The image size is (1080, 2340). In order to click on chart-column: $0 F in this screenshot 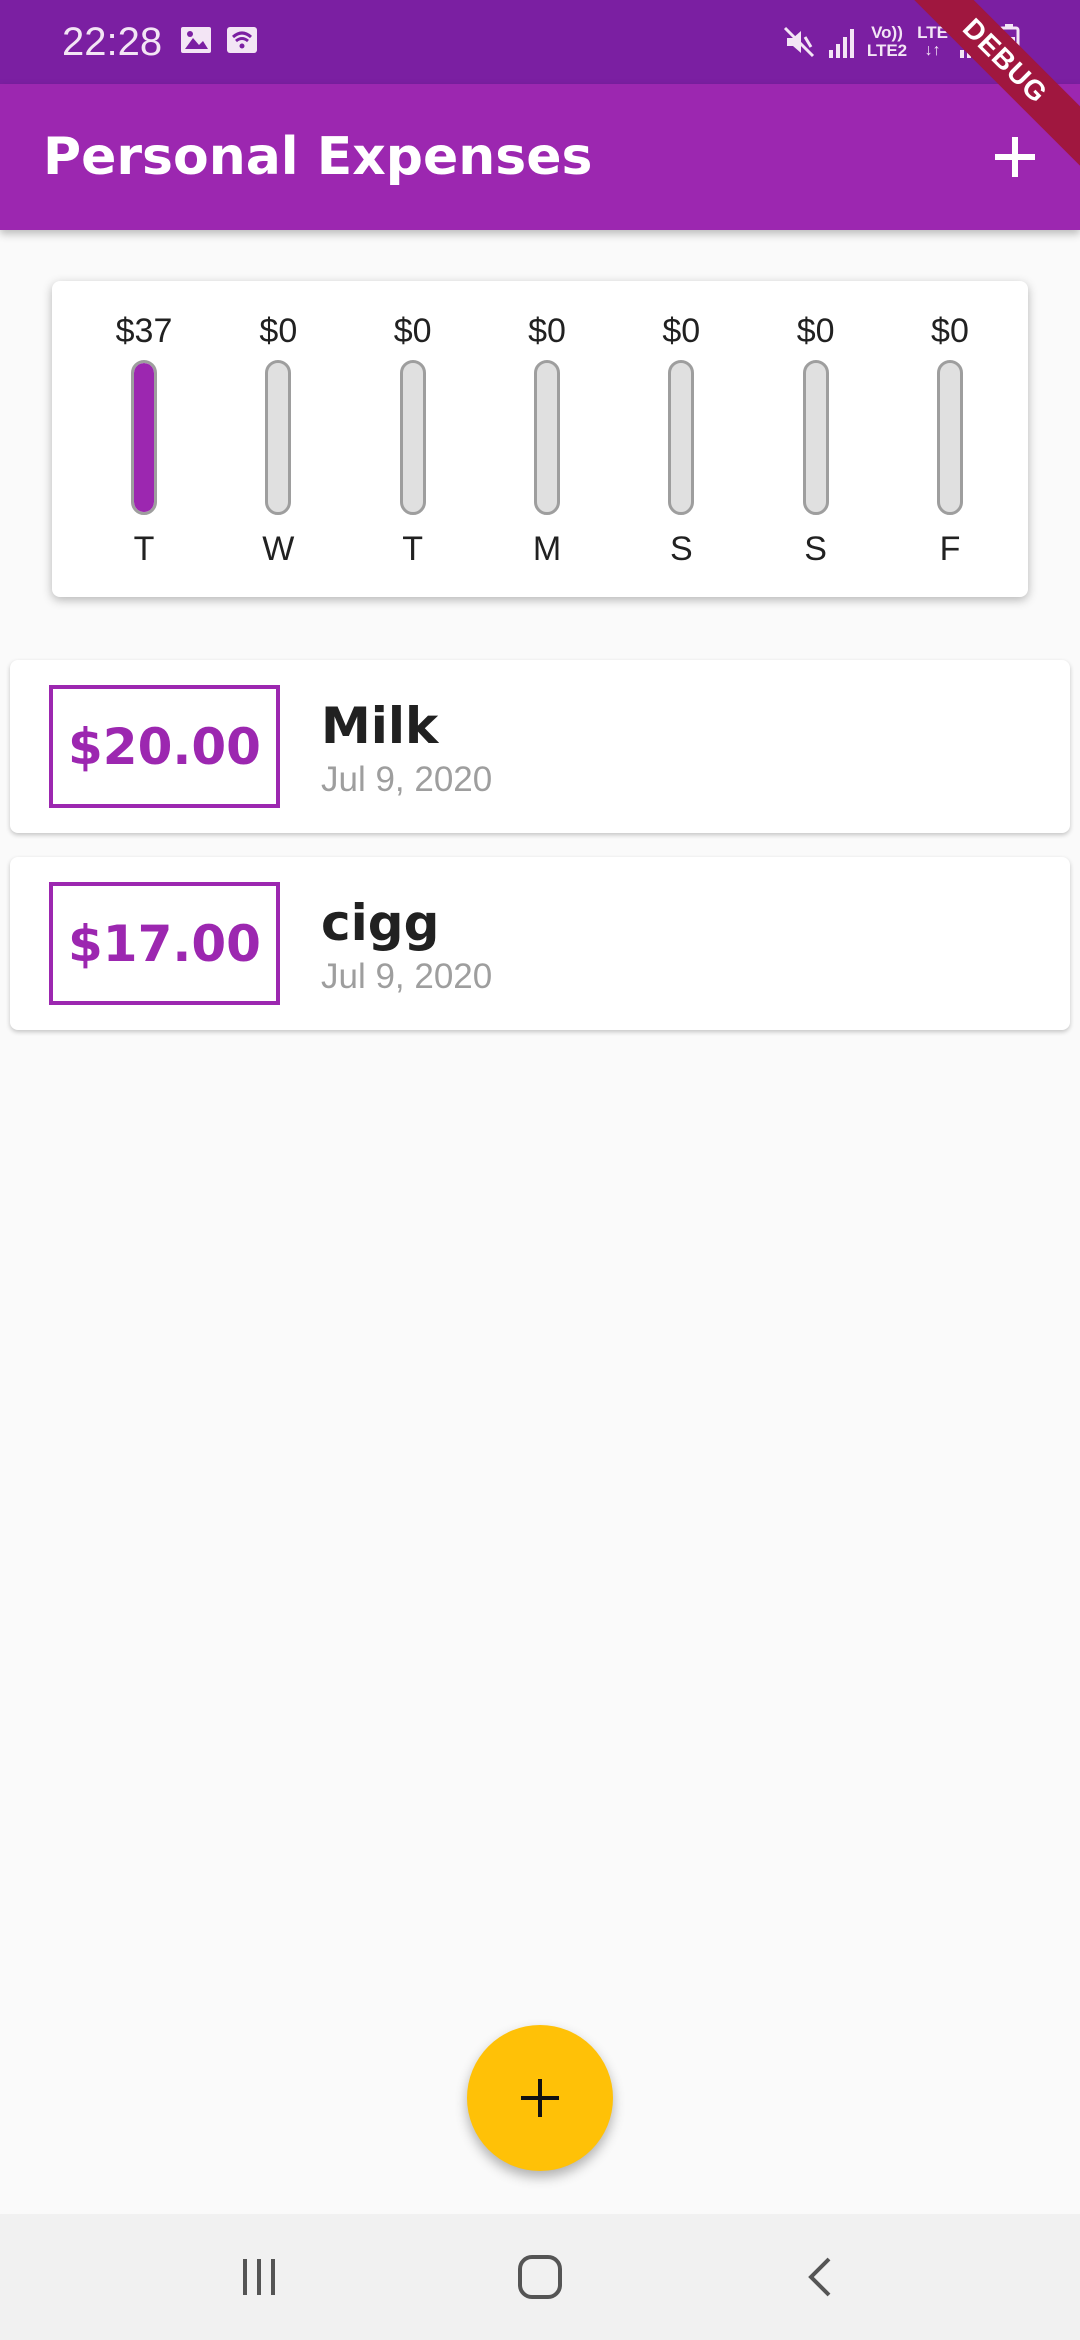, I will do `click(950, 439)`.